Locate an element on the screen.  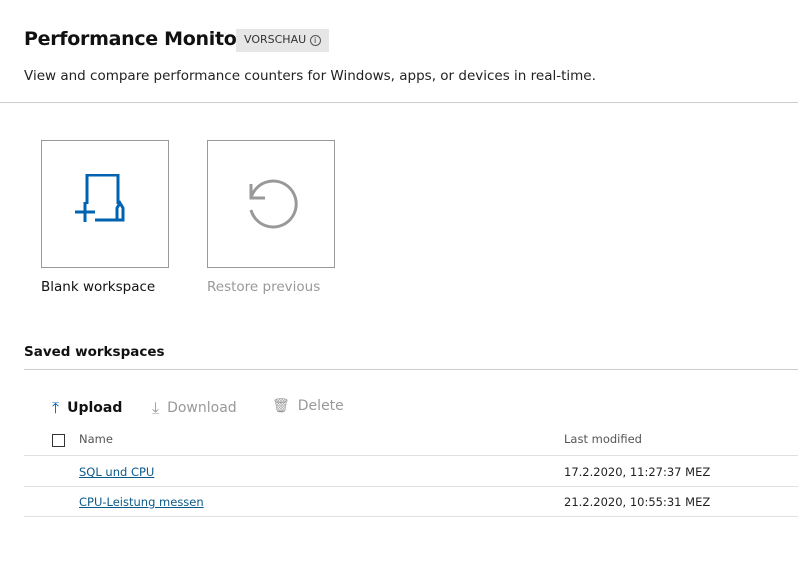
select-all-checkbox is located at coordinates (58, 440).